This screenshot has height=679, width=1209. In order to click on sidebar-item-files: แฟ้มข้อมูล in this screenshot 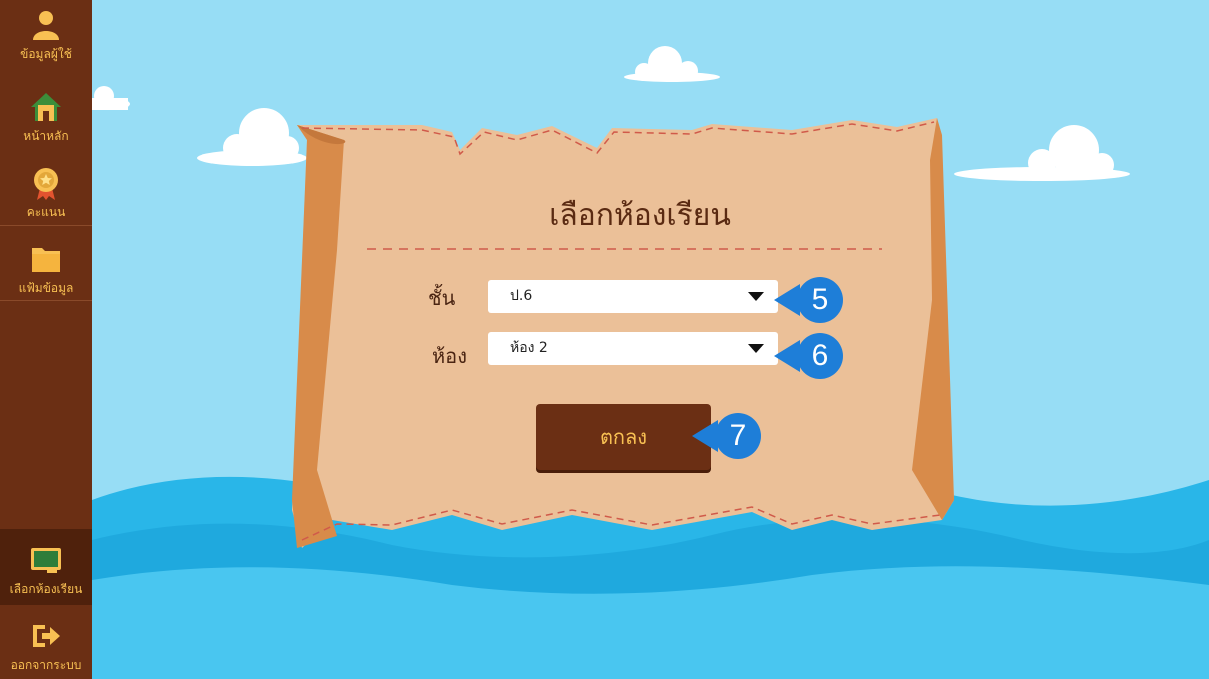, I will do `click(46, 267)`.